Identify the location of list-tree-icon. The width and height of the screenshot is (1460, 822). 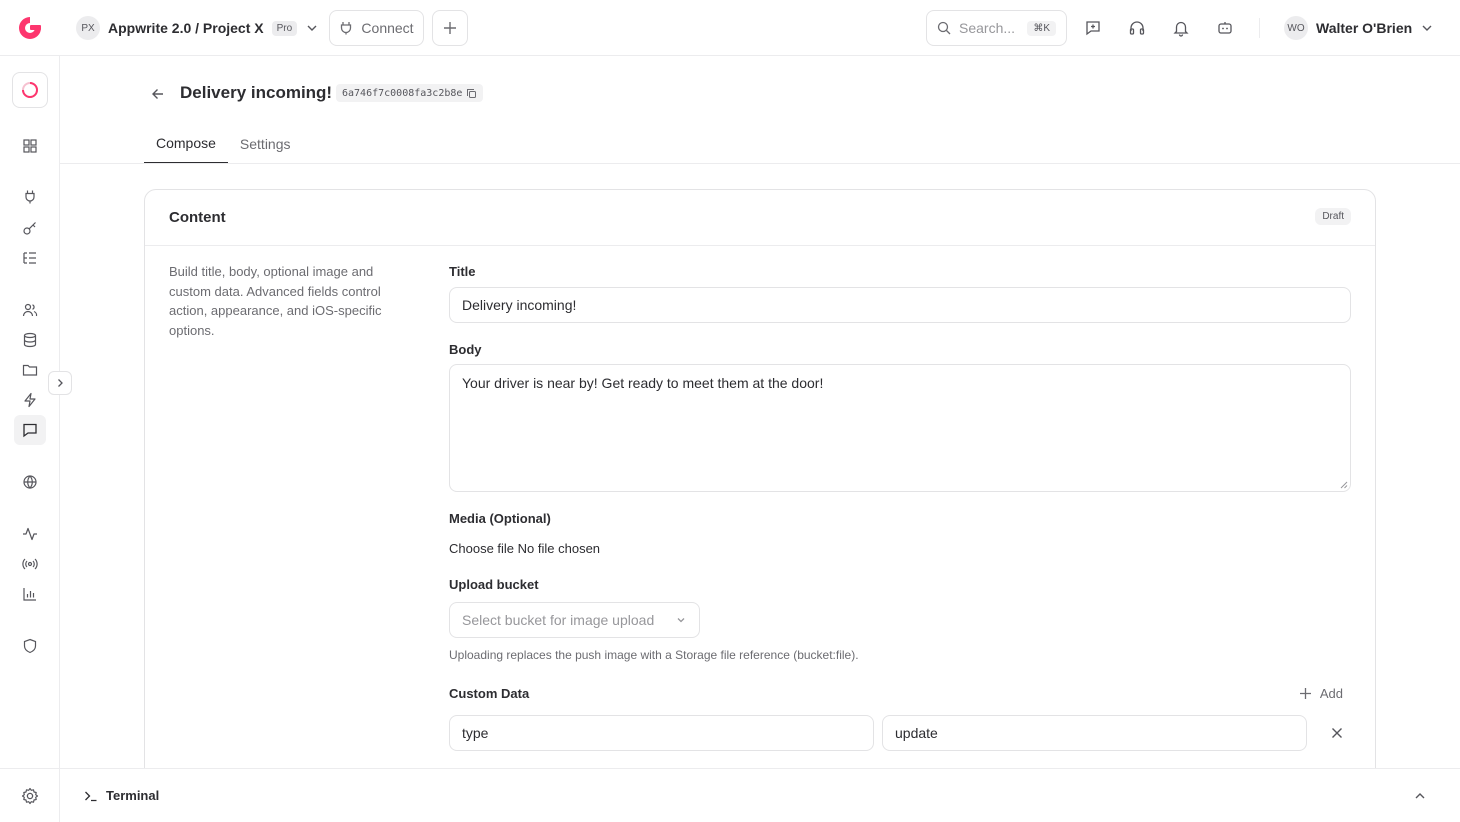
(29, 258).